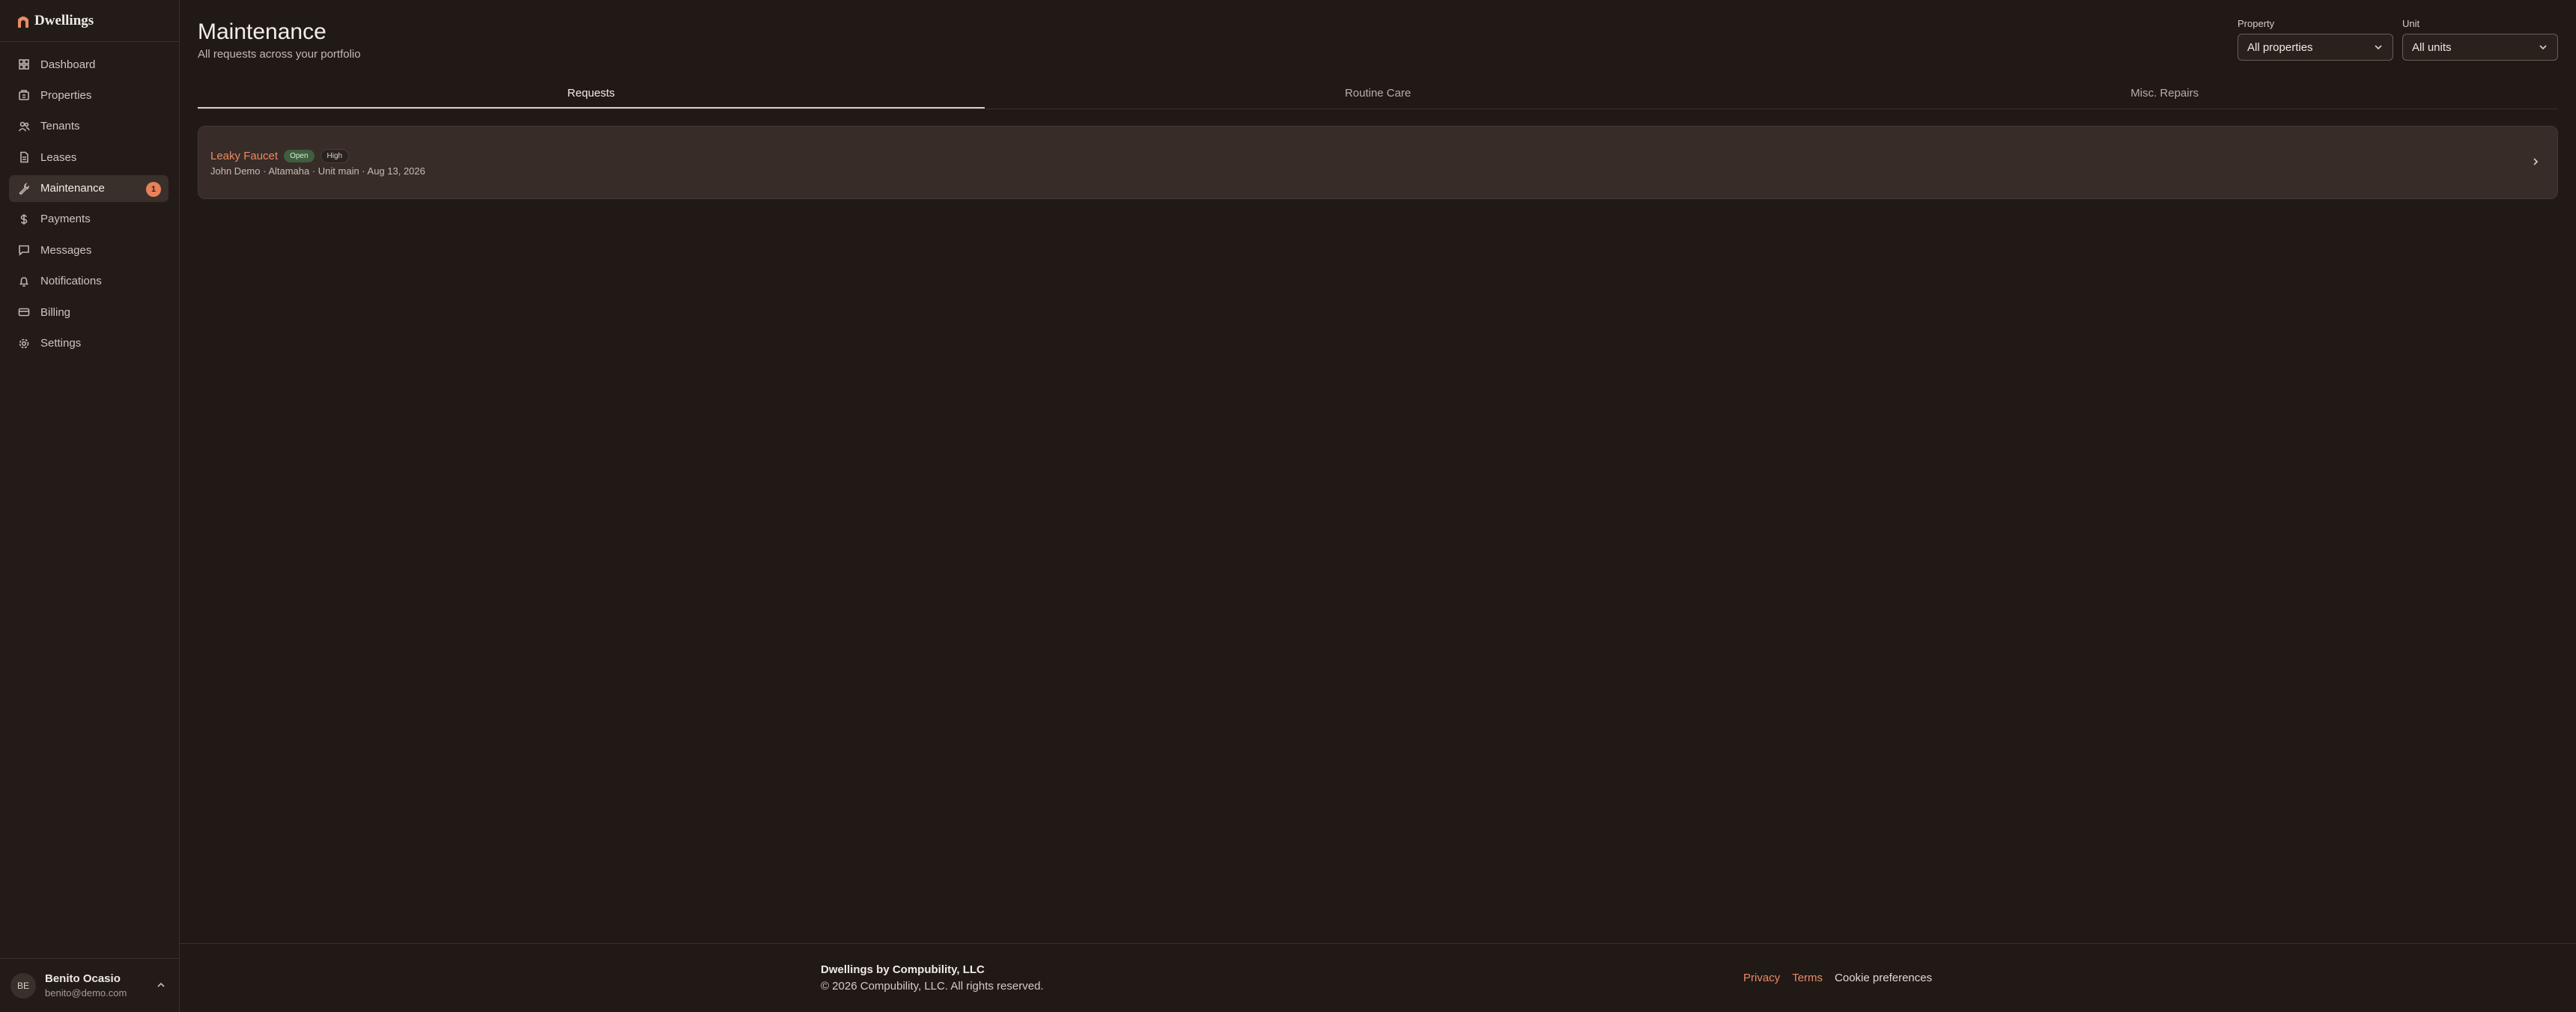 This screenshot has width=2576, height=1012. I want to click on user-menu: BE Benito Ocasio benito@demo.com, so click(90, 985).